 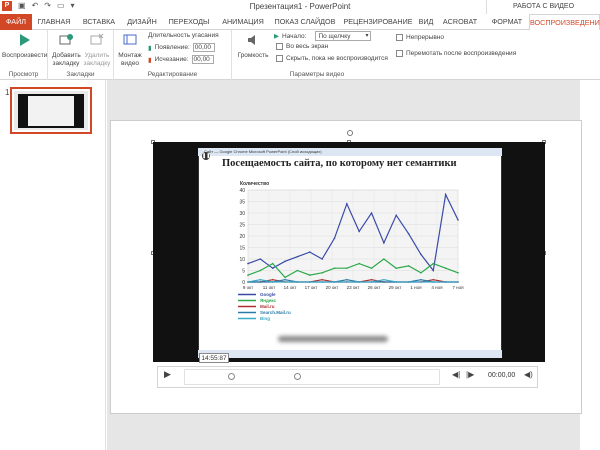 I want to click on start-row: ▶ Начало: По щелчку, so click(x=323, y=36).